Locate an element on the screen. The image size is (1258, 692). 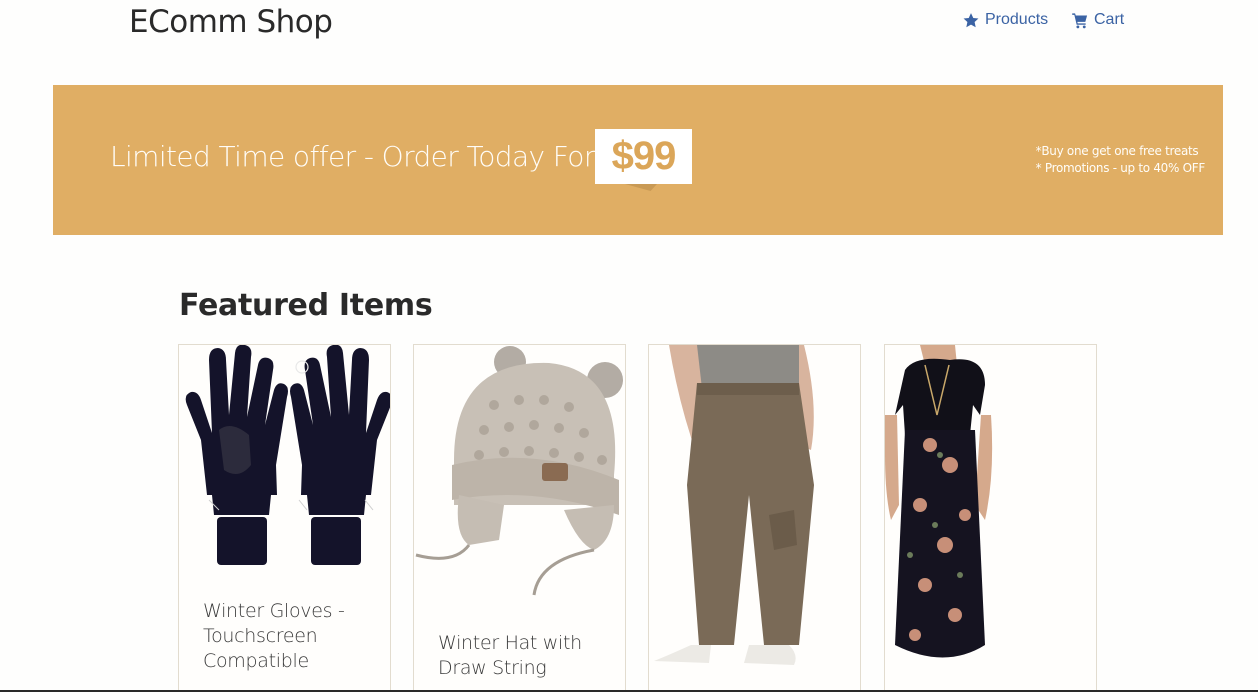
nav-cart-label: Cart is located at coordinates (1109, 19).